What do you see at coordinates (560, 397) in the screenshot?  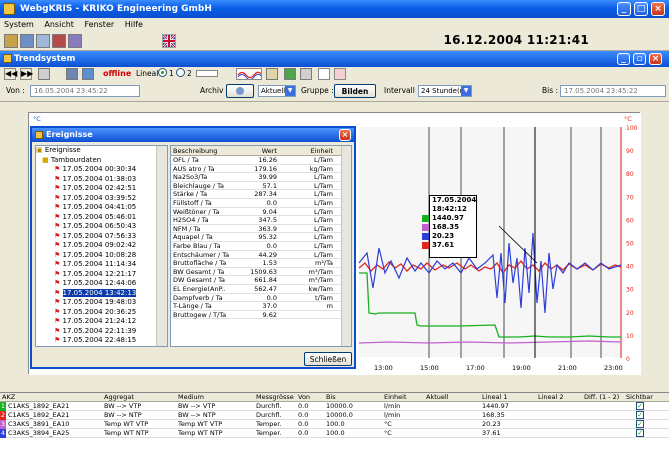 I see `series-table-header-cell: Lineal 2` at bounding box center [560, 397].